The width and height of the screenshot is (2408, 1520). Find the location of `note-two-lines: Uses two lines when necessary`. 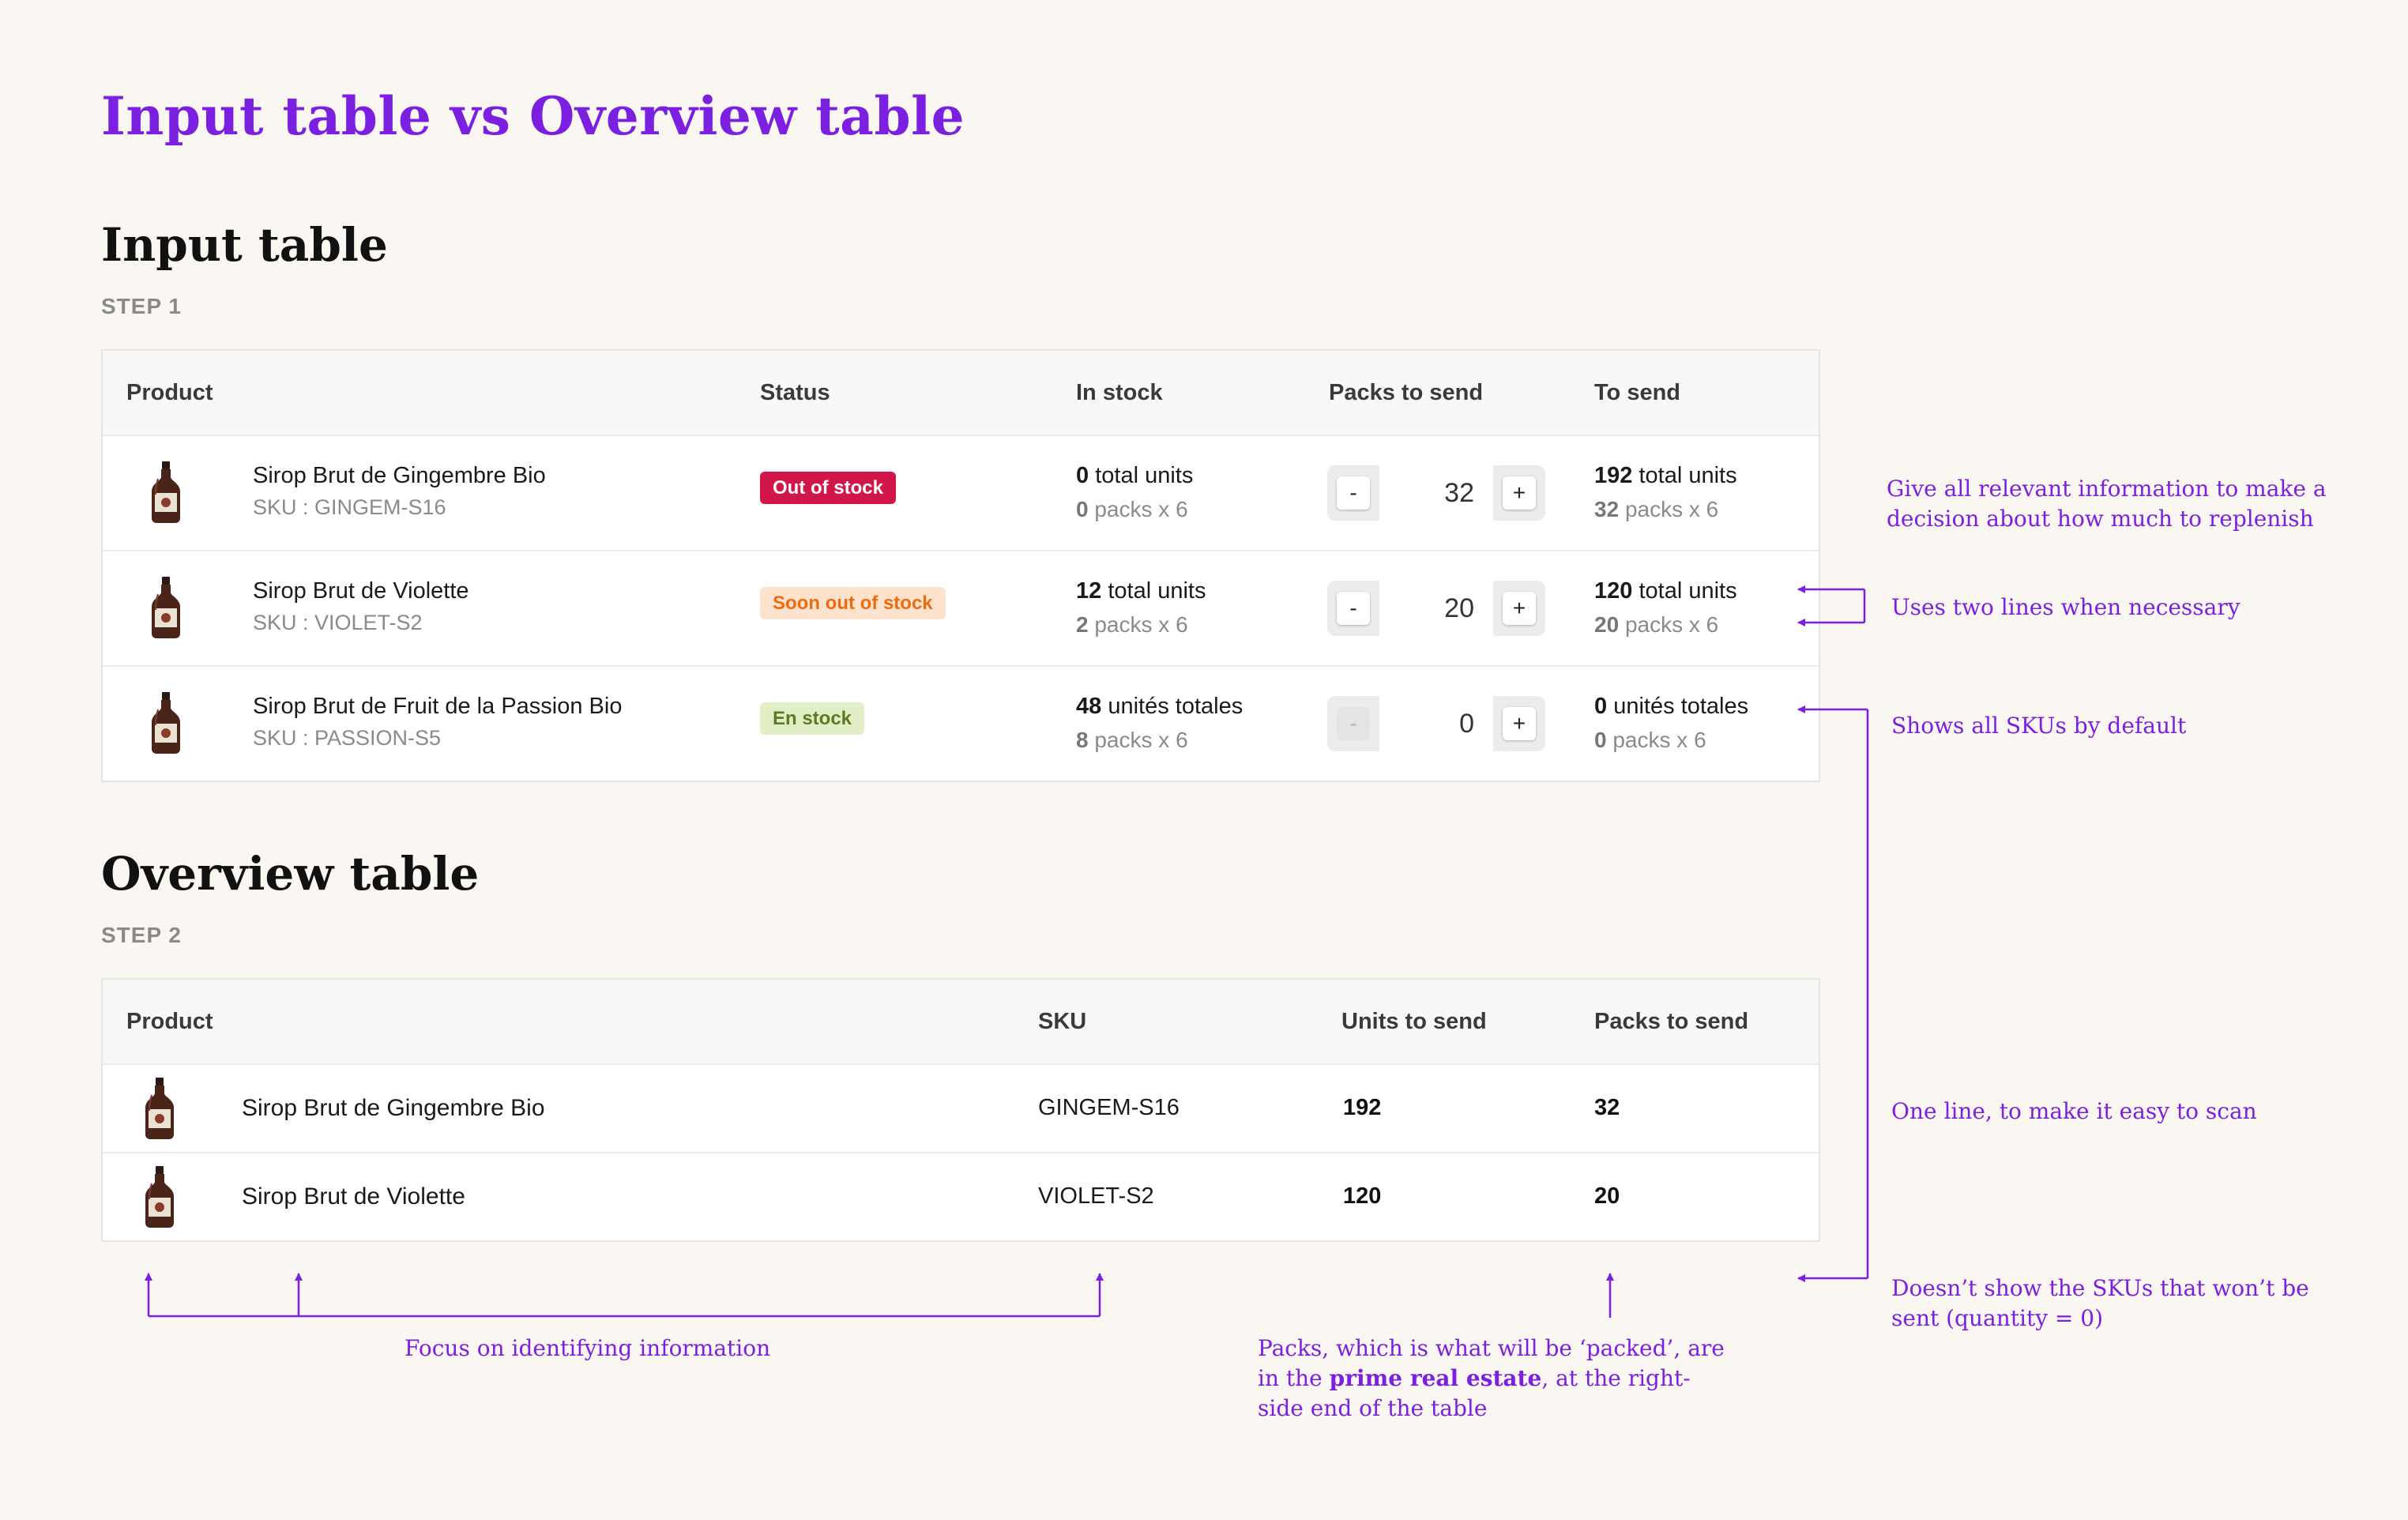

note-two-lines: Uses two lines when necessary is located at coordinates (2066, 607).